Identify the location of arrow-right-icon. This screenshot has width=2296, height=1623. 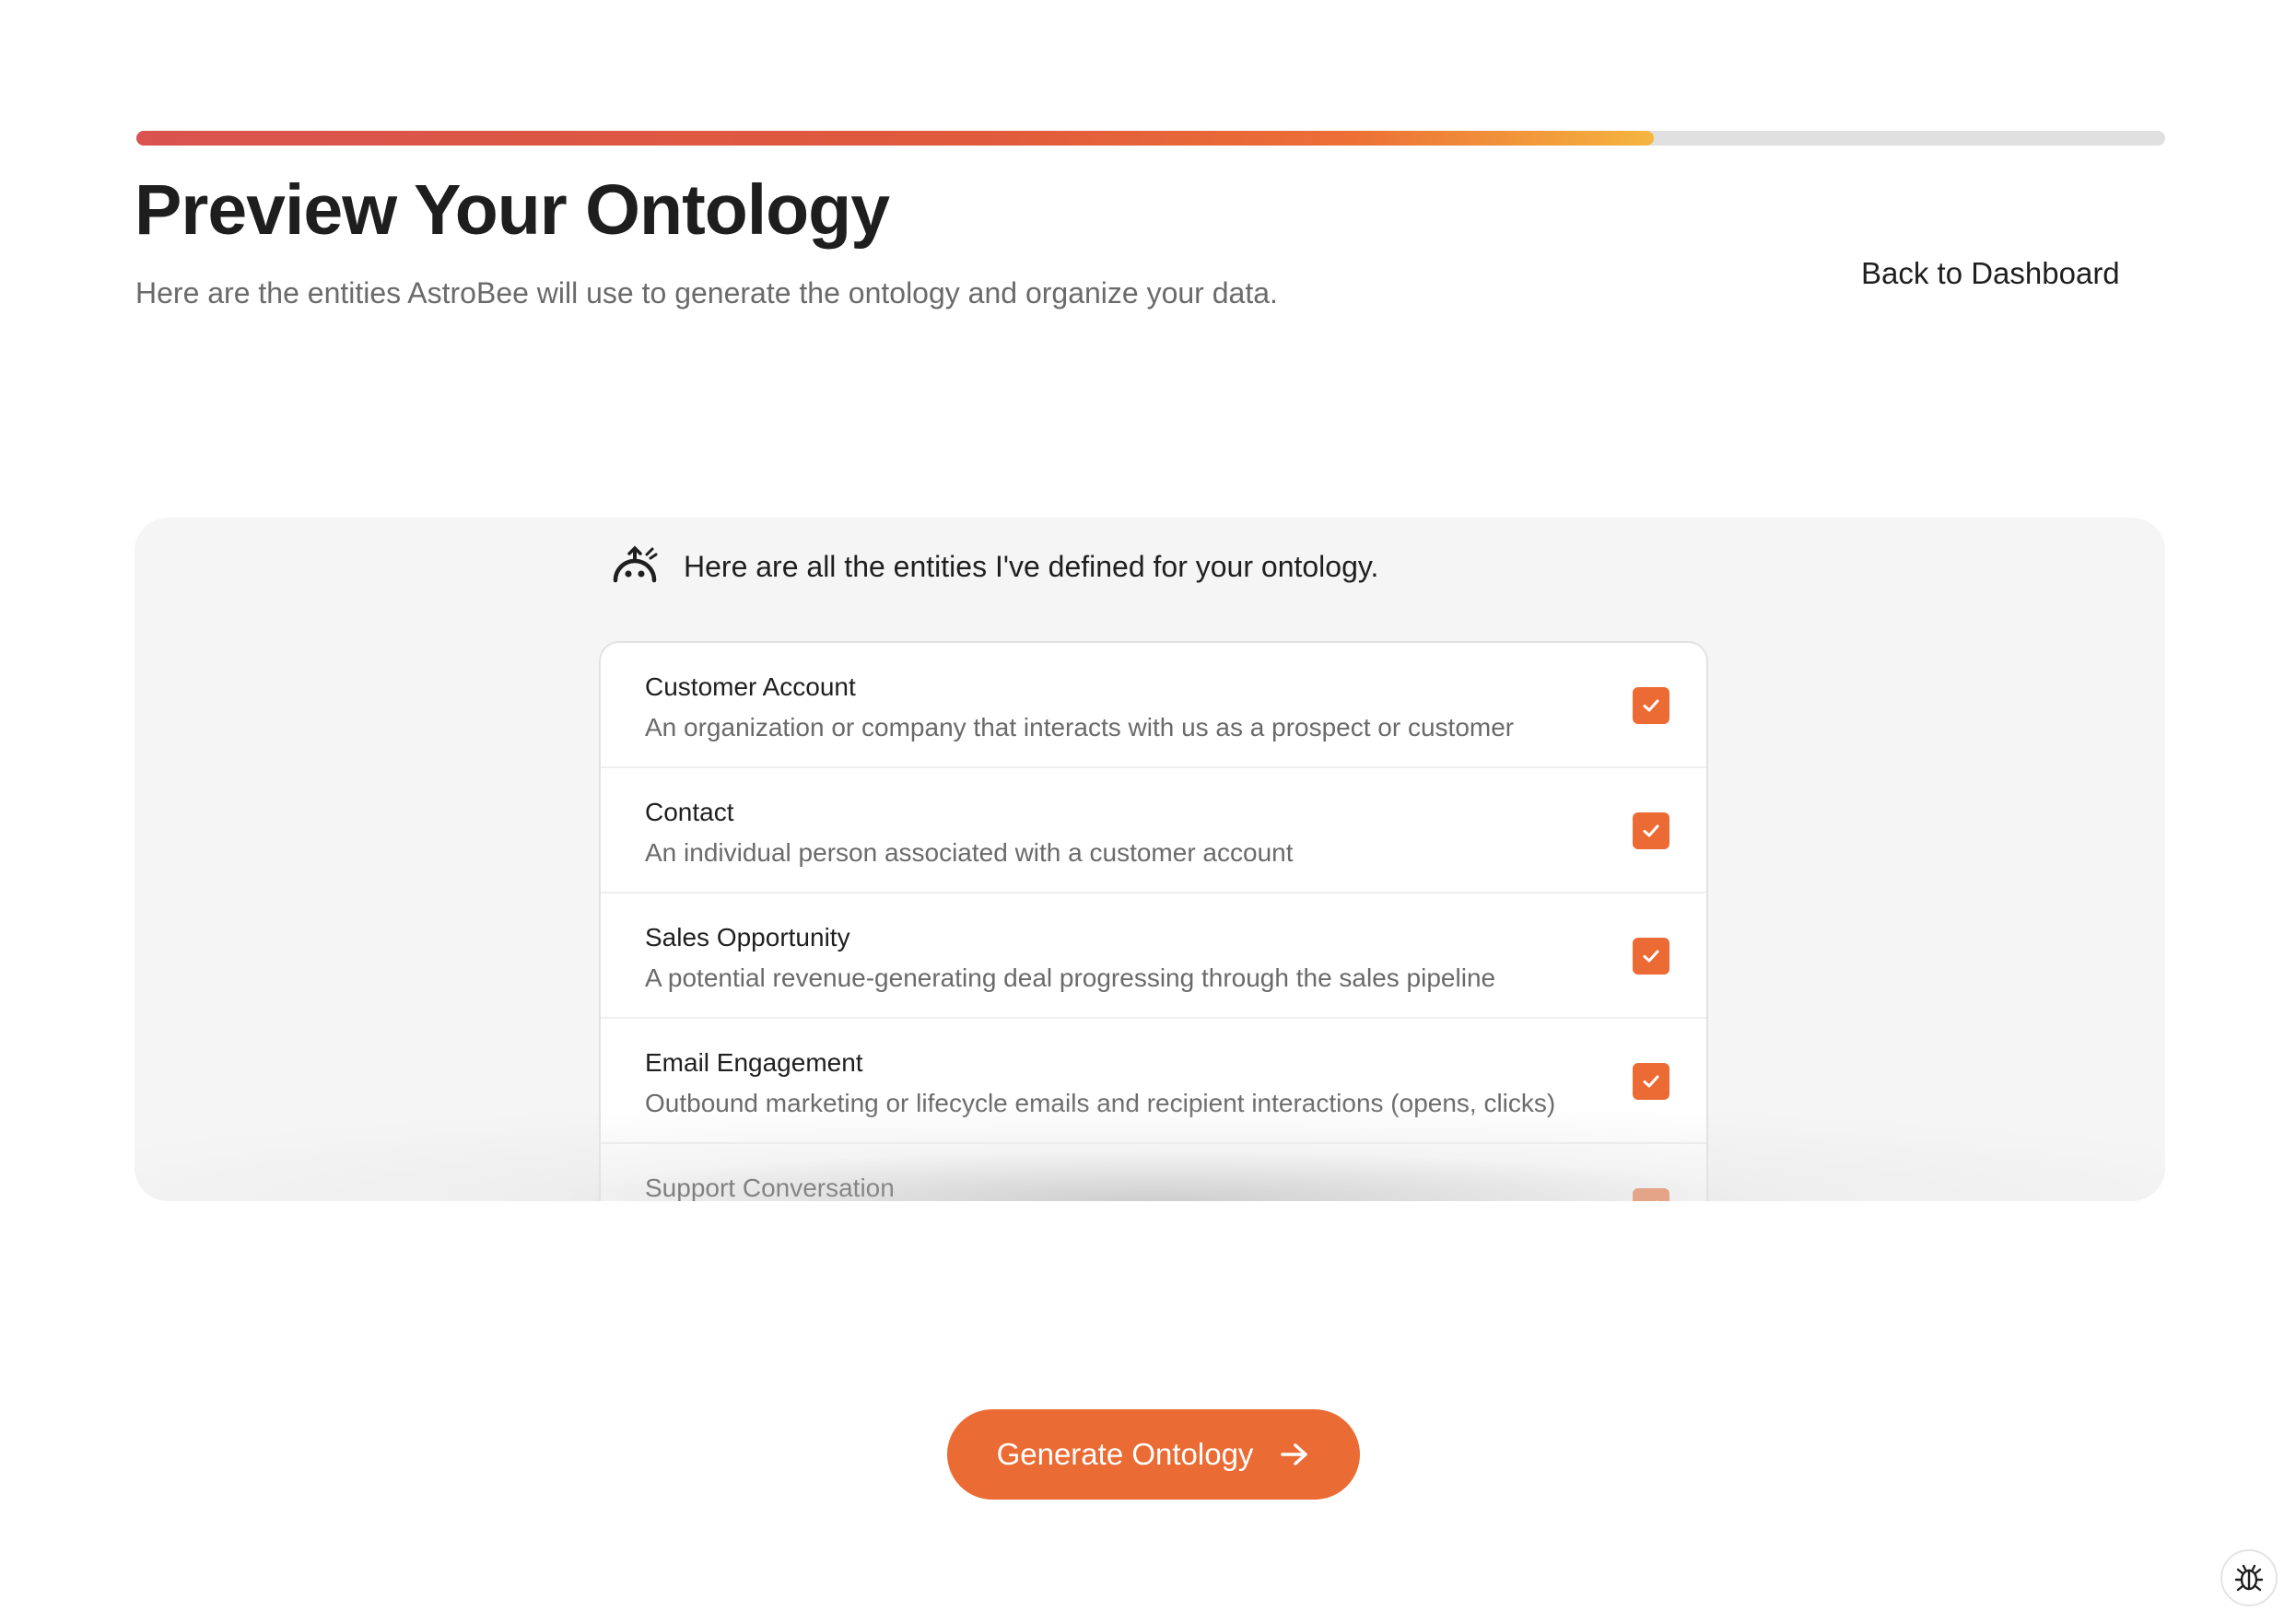
(1294, 1454).